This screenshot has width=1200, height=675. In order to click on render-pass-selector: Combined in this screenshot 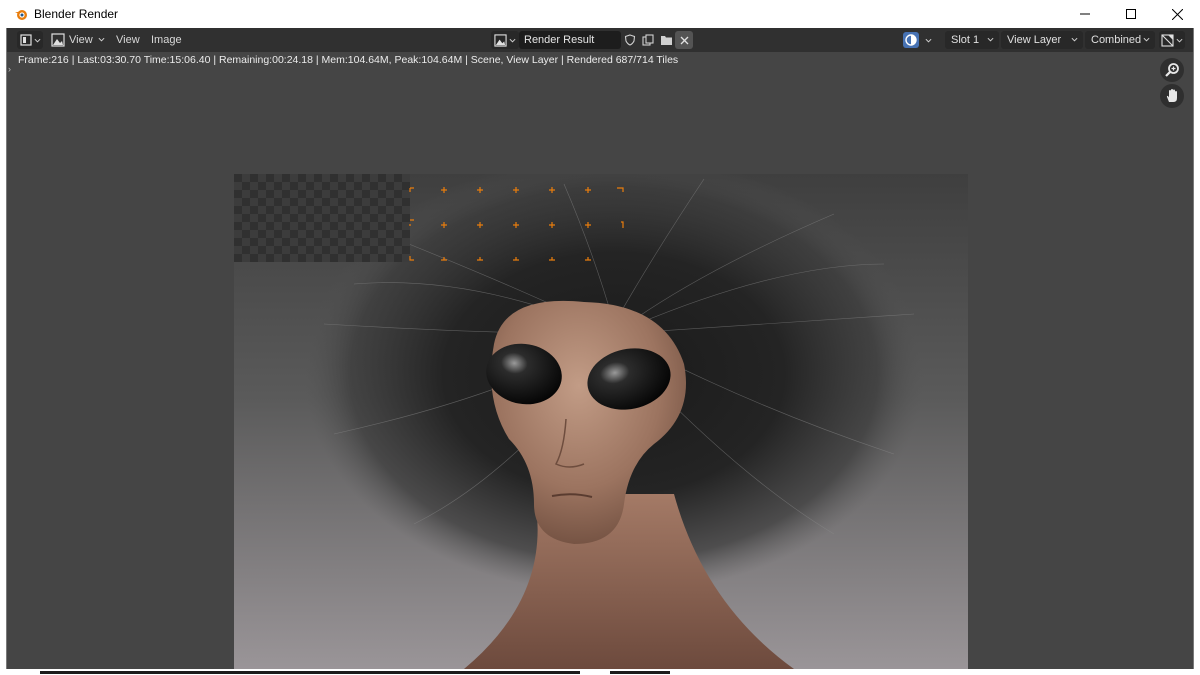, I will do `click(1120, 40)`.